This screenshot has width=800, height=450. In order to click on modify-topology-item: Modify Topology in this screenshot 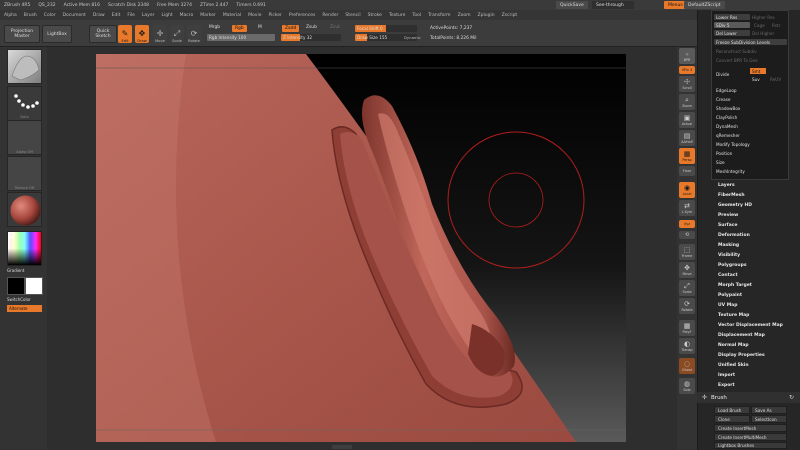, I will do `click(750, 144)`.